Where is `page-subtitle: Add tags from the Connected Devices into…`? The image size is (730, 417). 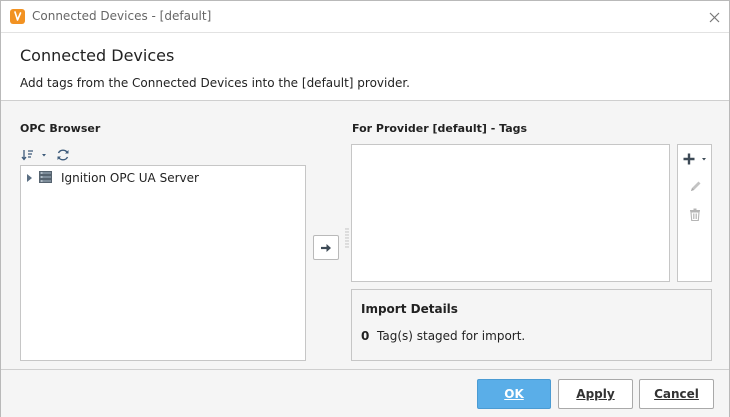
page-subtitle: Add tags from the Connected Devices into… is located at coordinates (215, 83).